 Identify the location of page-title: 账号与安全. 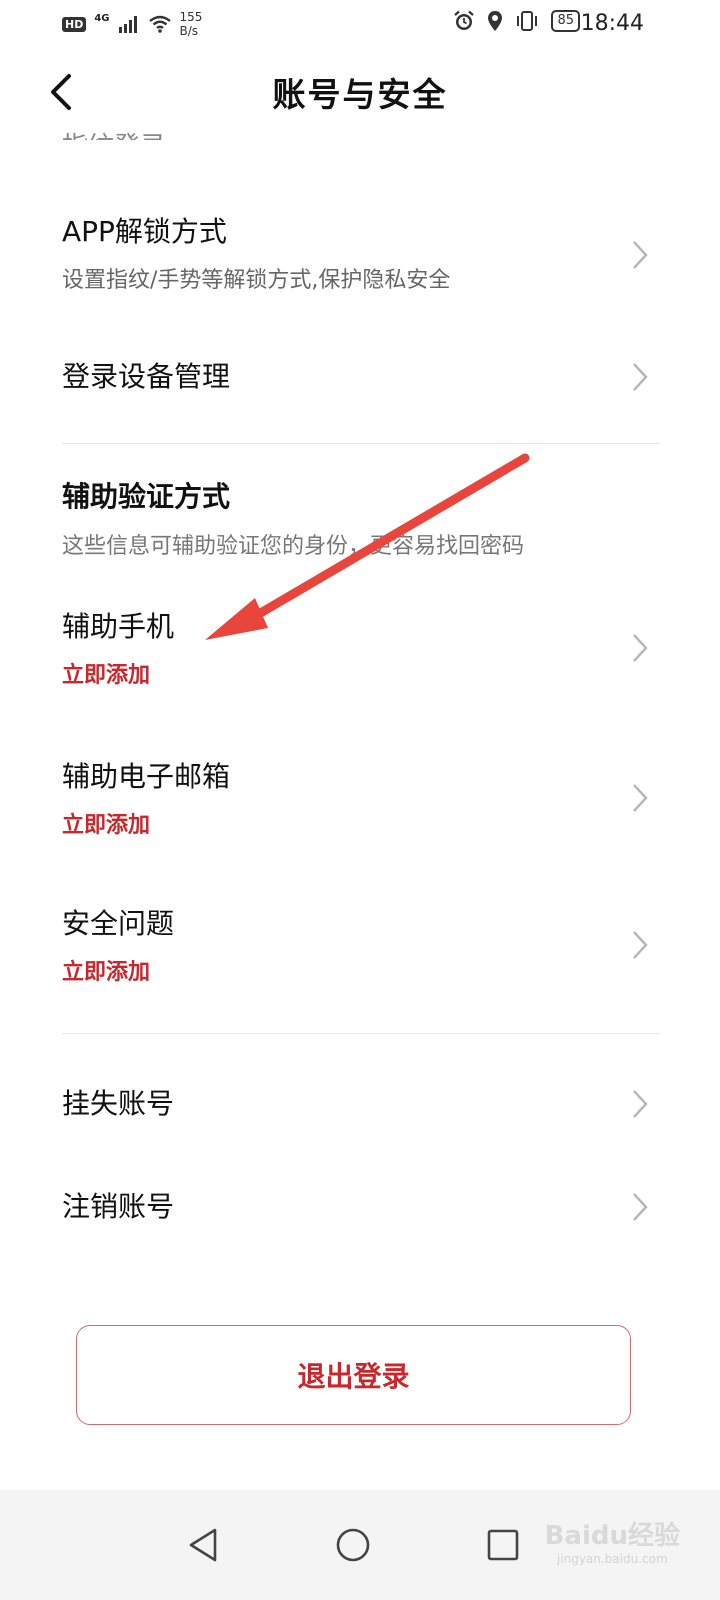
(360, 94).